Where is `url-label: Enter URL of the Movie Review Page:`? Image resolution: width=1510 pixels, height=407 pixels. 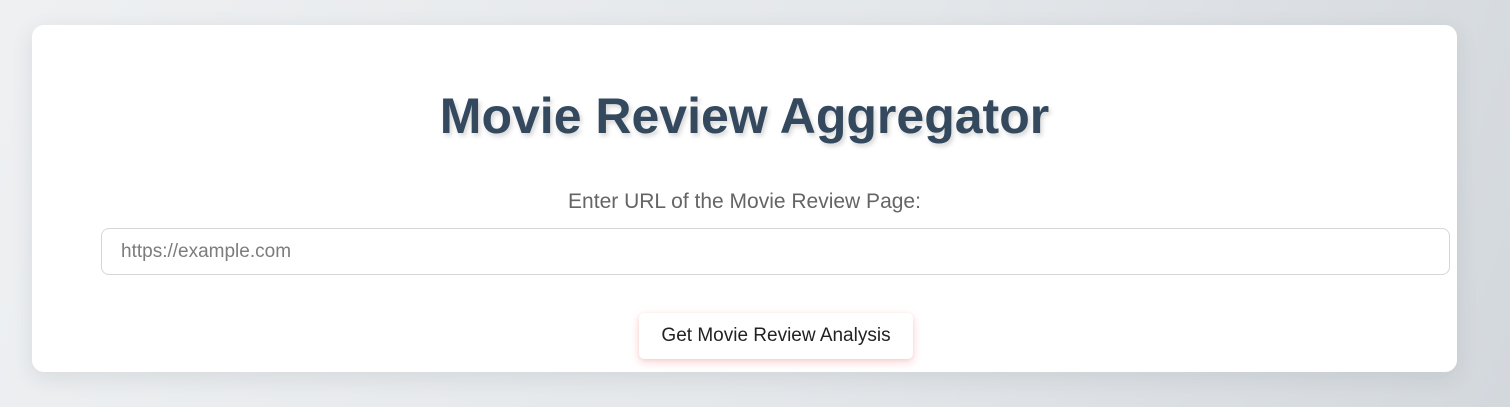
url-label: Enter URL of the Movie Review Page: is located at coordinates (744, 201).